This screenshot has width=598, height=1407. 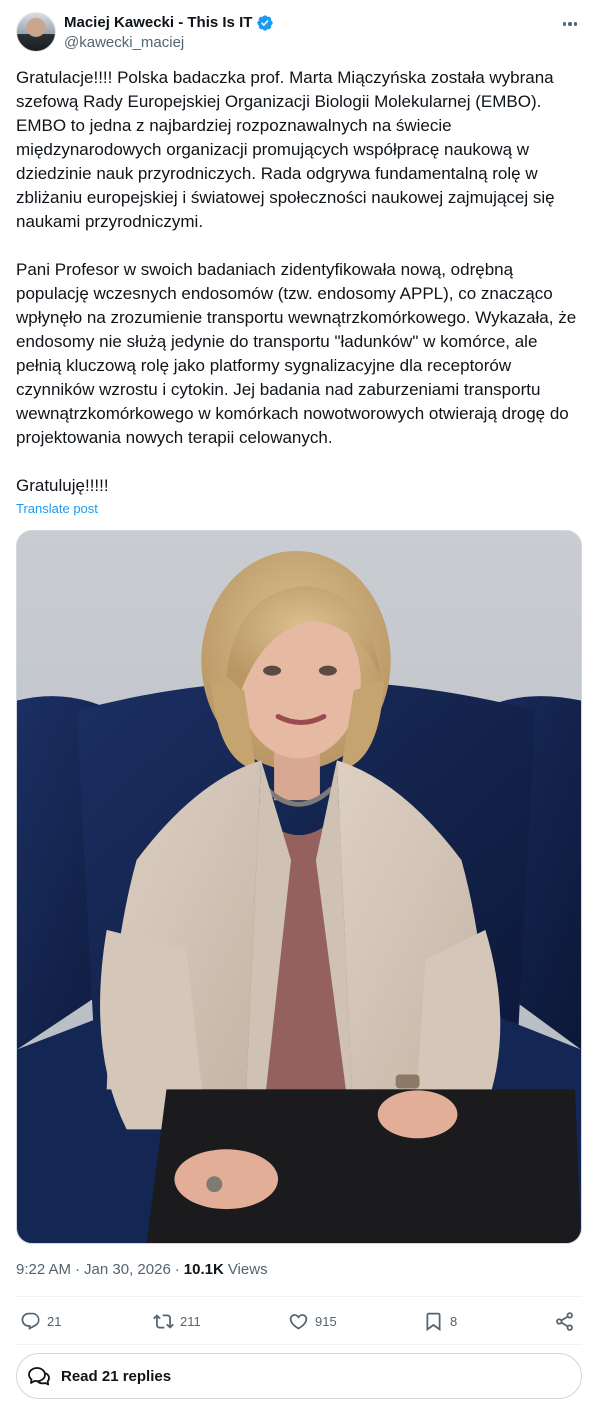 What do you see at coordinates (433, 1321) in the screenshot?
I see `bookmark-icon` at bounding box center [433, 1321].